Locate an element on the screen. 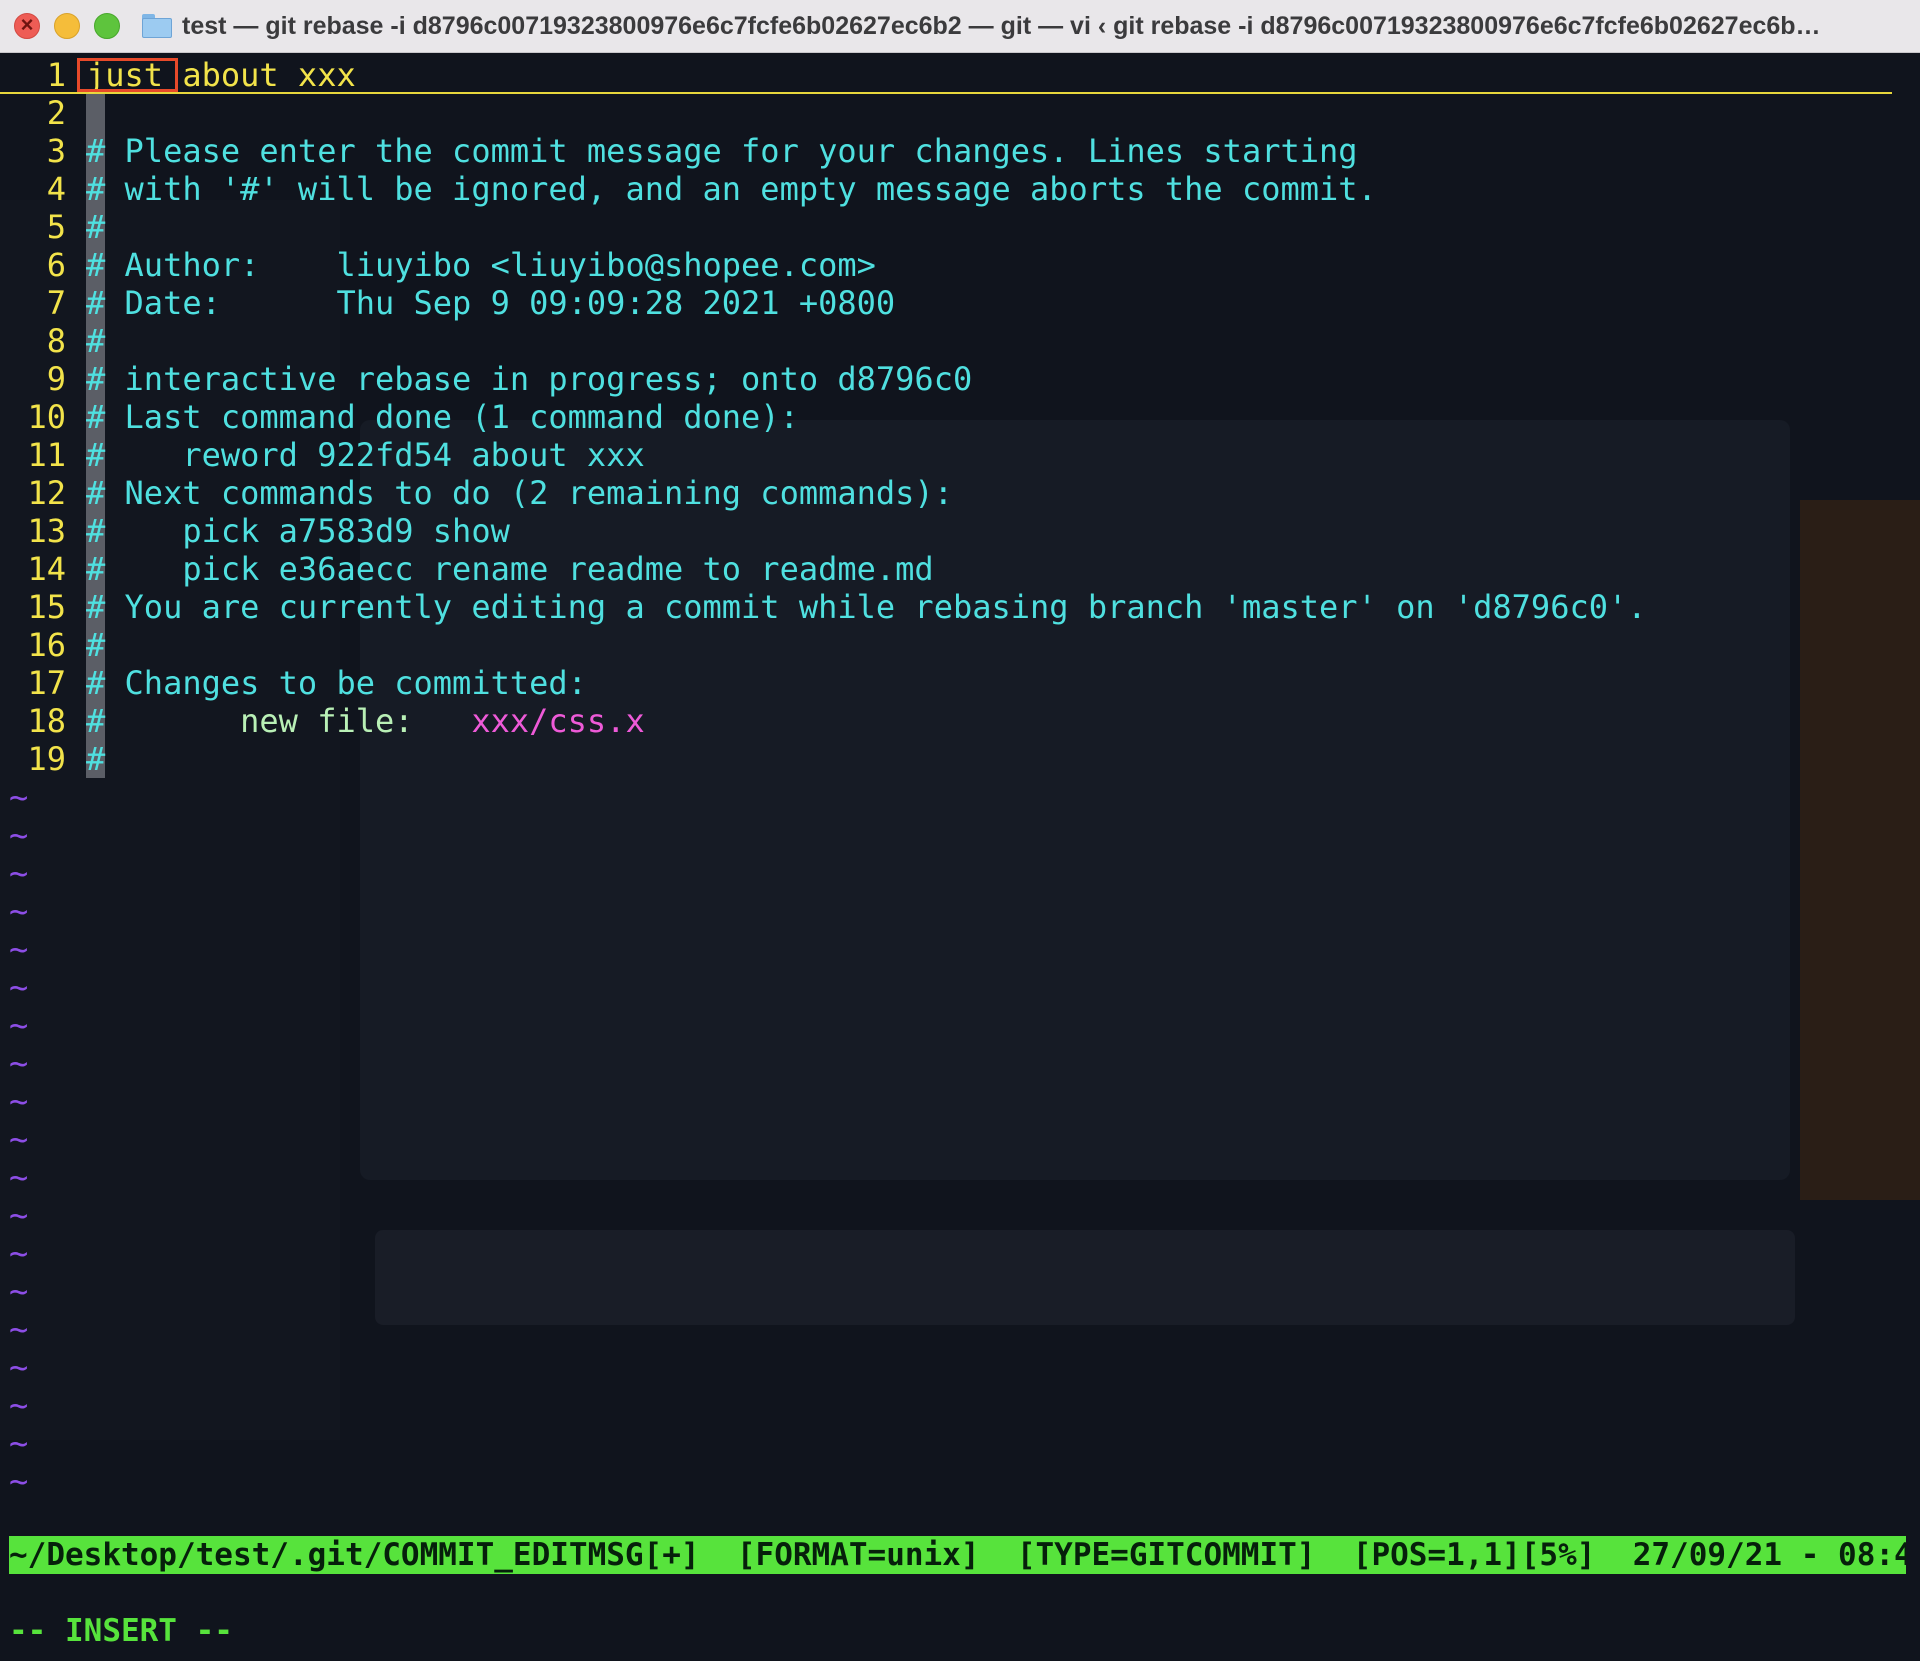  minimize-window-button is located at coordinates (67, 26).